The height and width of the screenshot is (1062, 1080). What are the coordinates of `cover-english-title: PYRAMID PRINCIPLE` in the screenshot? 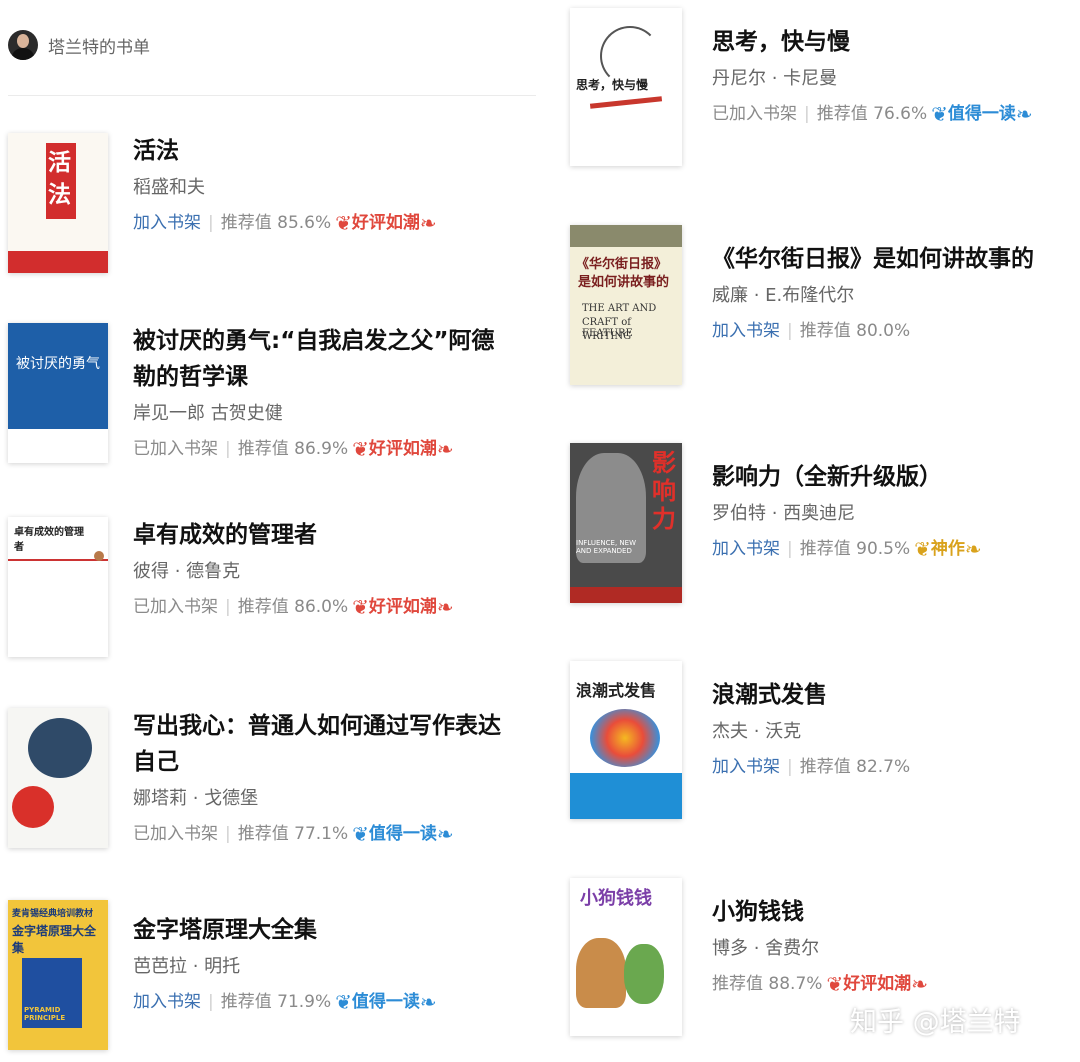 It's located at (45, 1014).